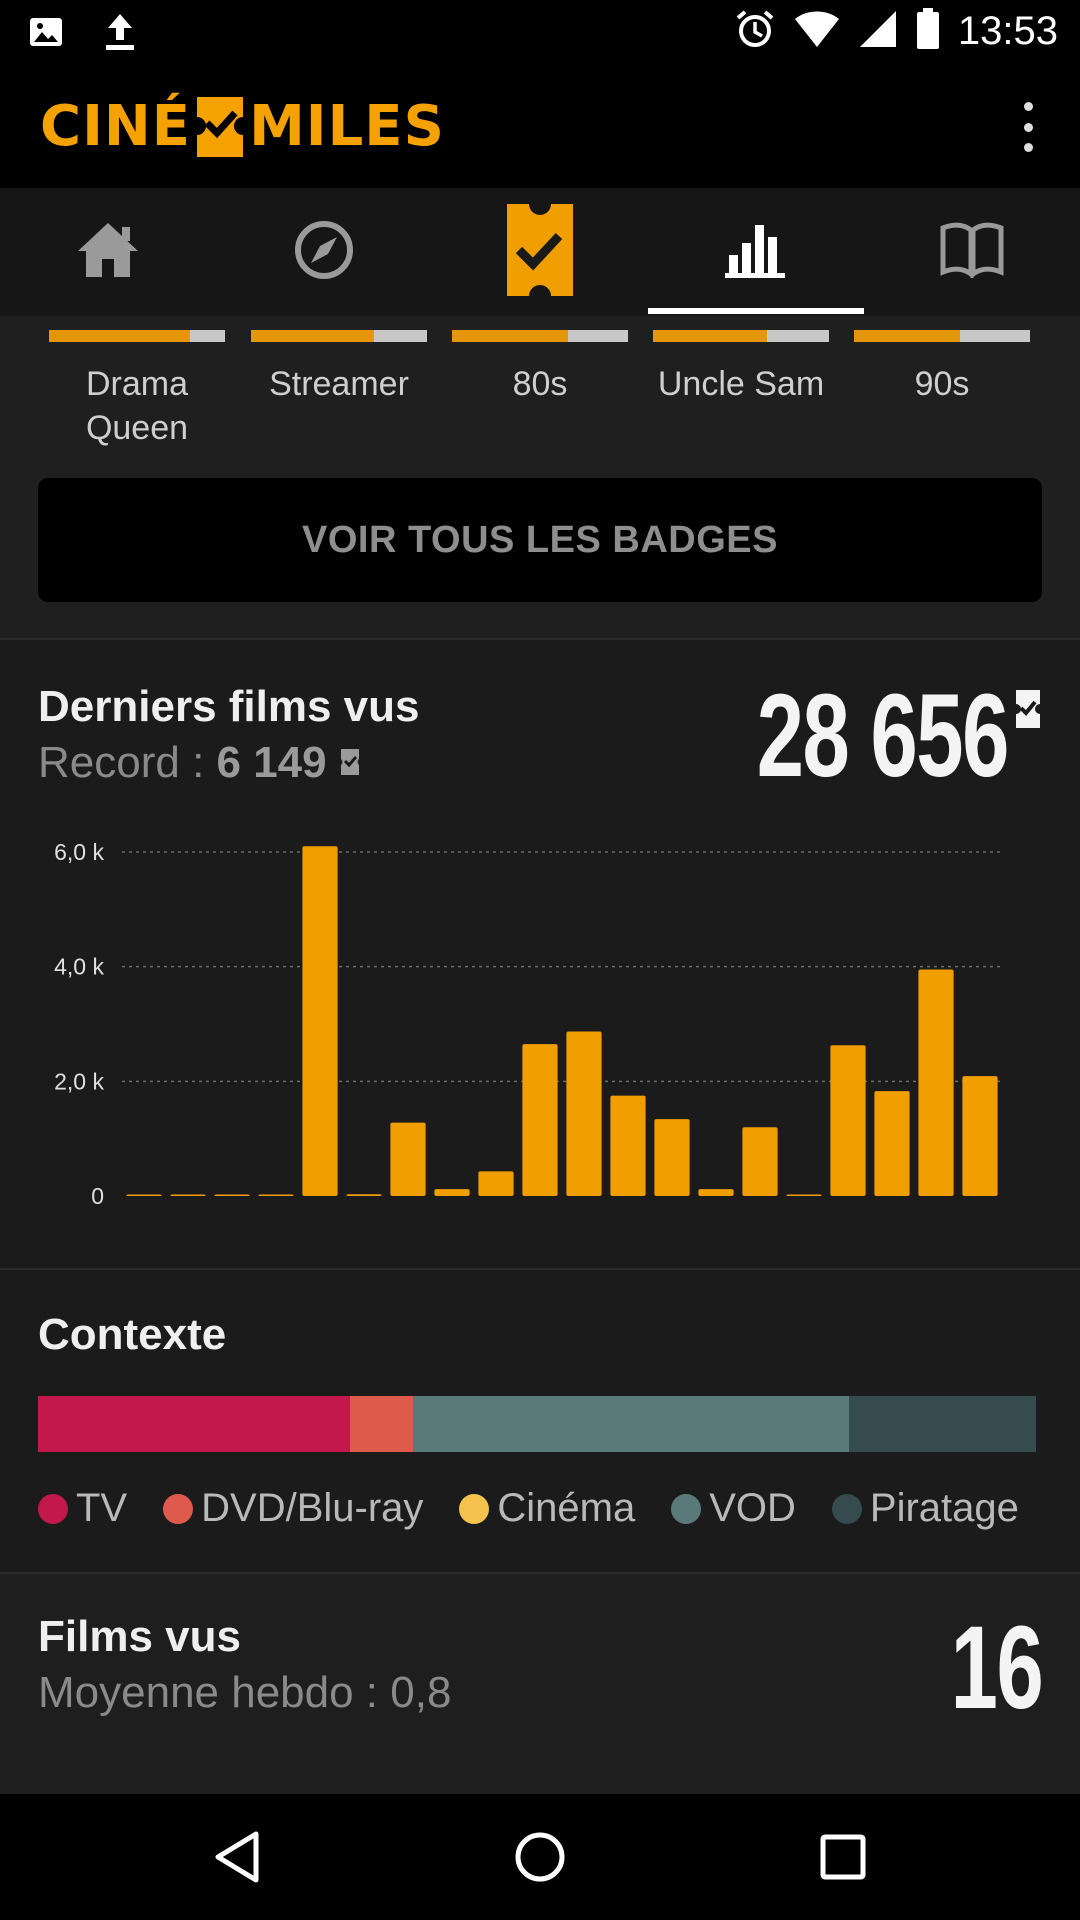 The width and height of the screenshot is (1080, 1920). What do you see at coordinates (132, 1334) in the screenshot?
I see `context-title: Contexte` at bounding box center [132, 1334].